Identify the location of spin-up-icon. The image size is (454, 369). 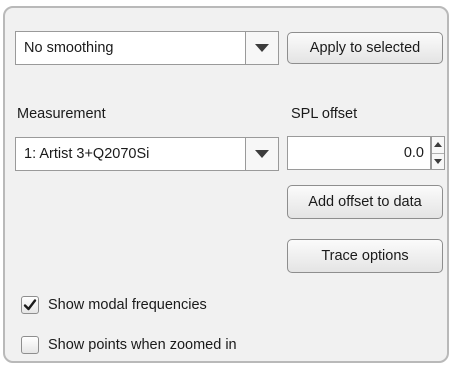
(438, 145).